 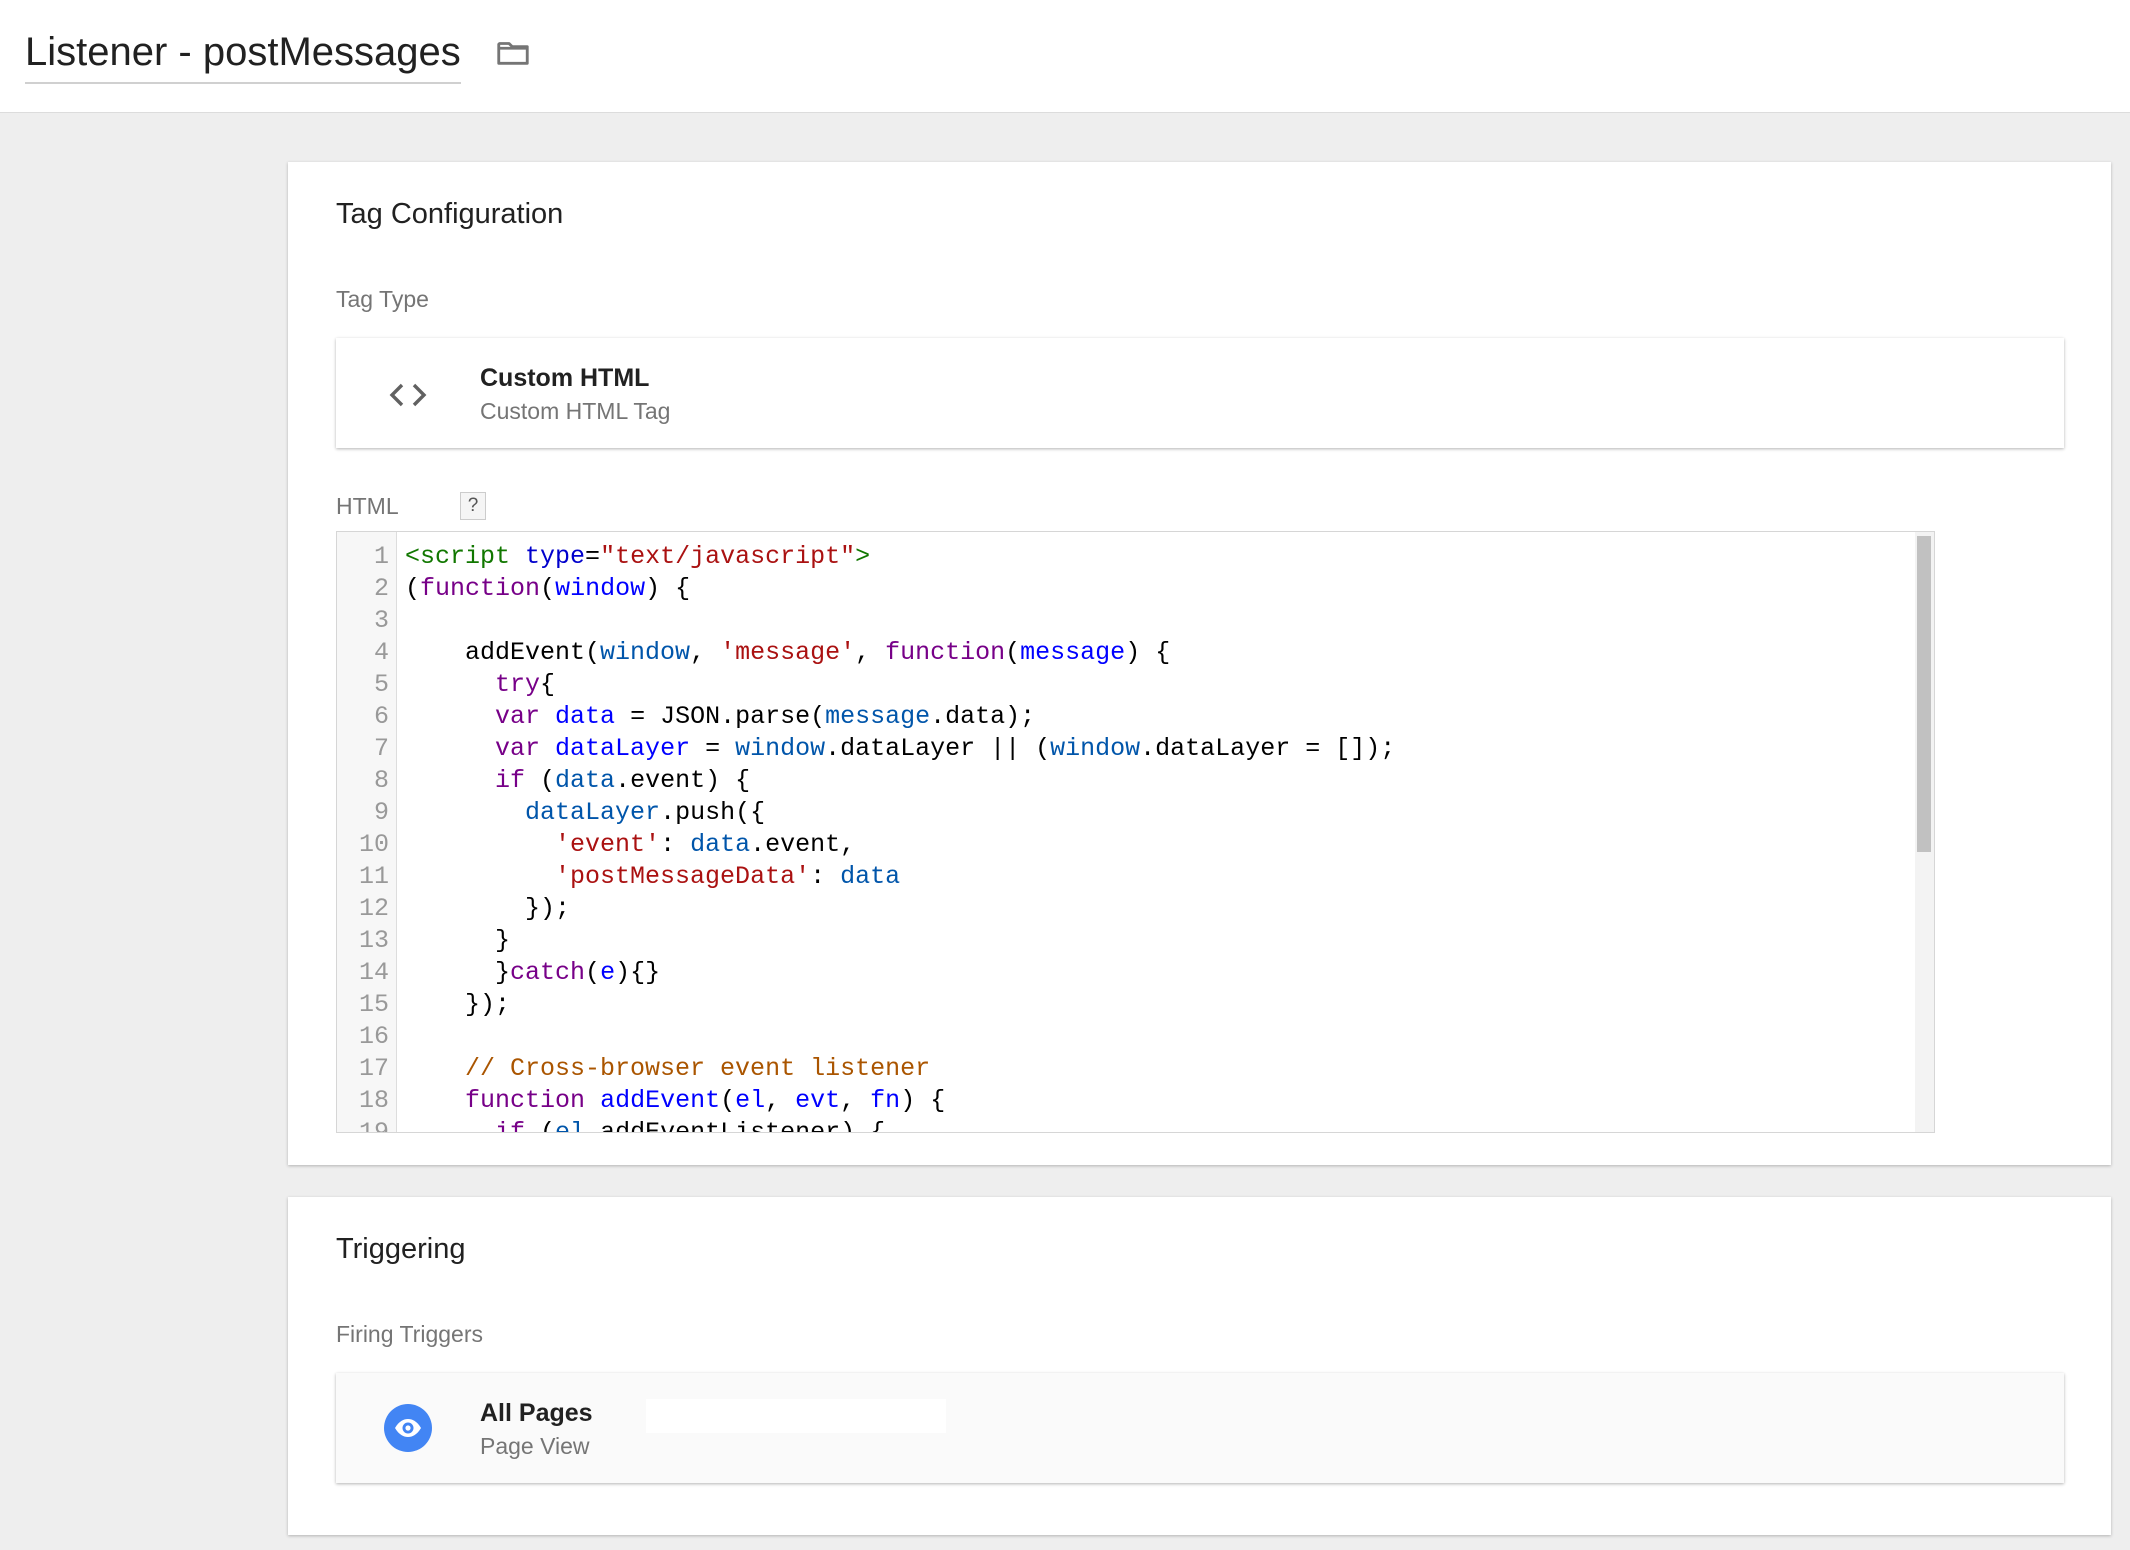 I want to click on code-token: addEvent(, so click(x=503, y=652).